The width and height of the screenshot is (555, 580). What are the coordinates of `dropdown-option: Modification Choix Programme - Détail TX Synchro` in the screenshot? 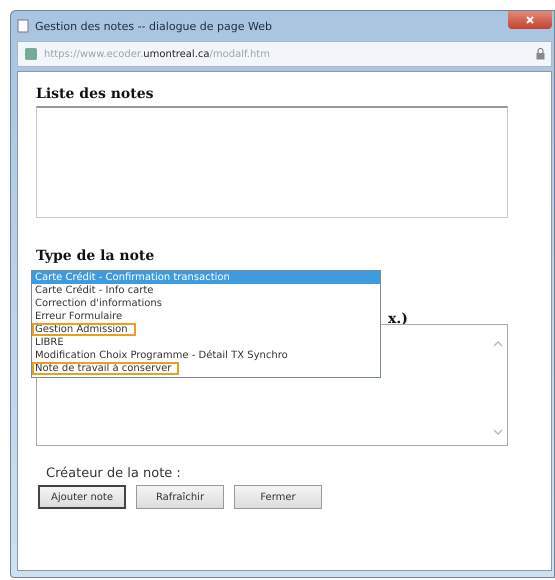 It's located at (206, 355).